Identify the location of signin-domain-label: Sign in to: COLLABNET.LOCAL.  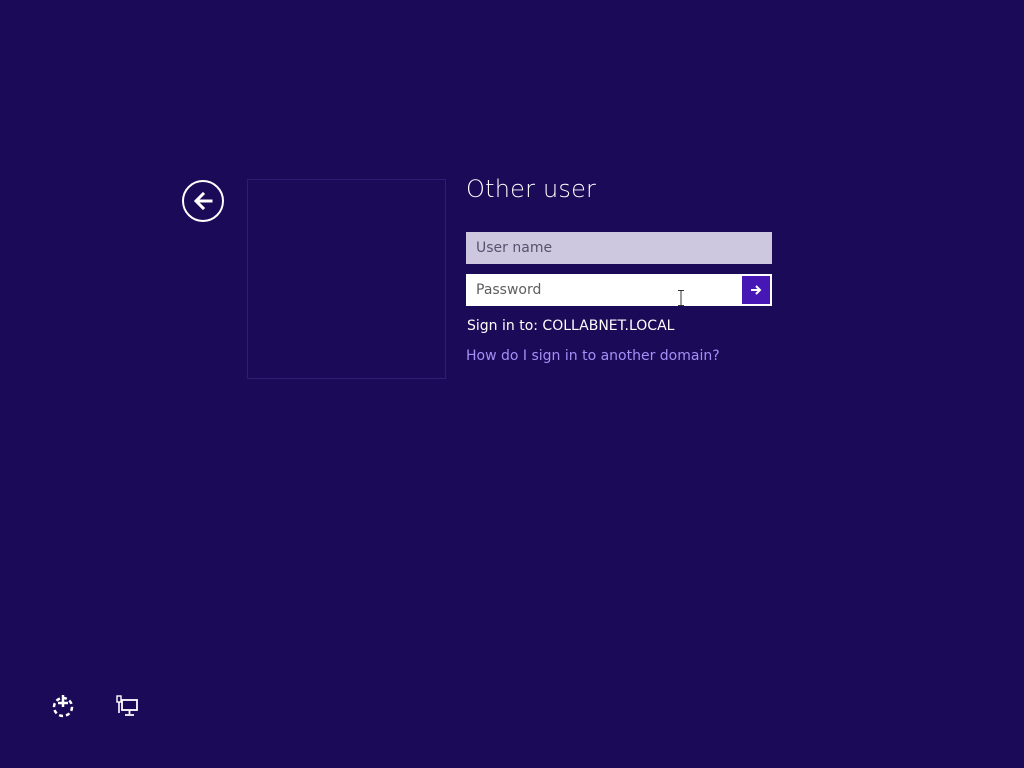
(571, 326).